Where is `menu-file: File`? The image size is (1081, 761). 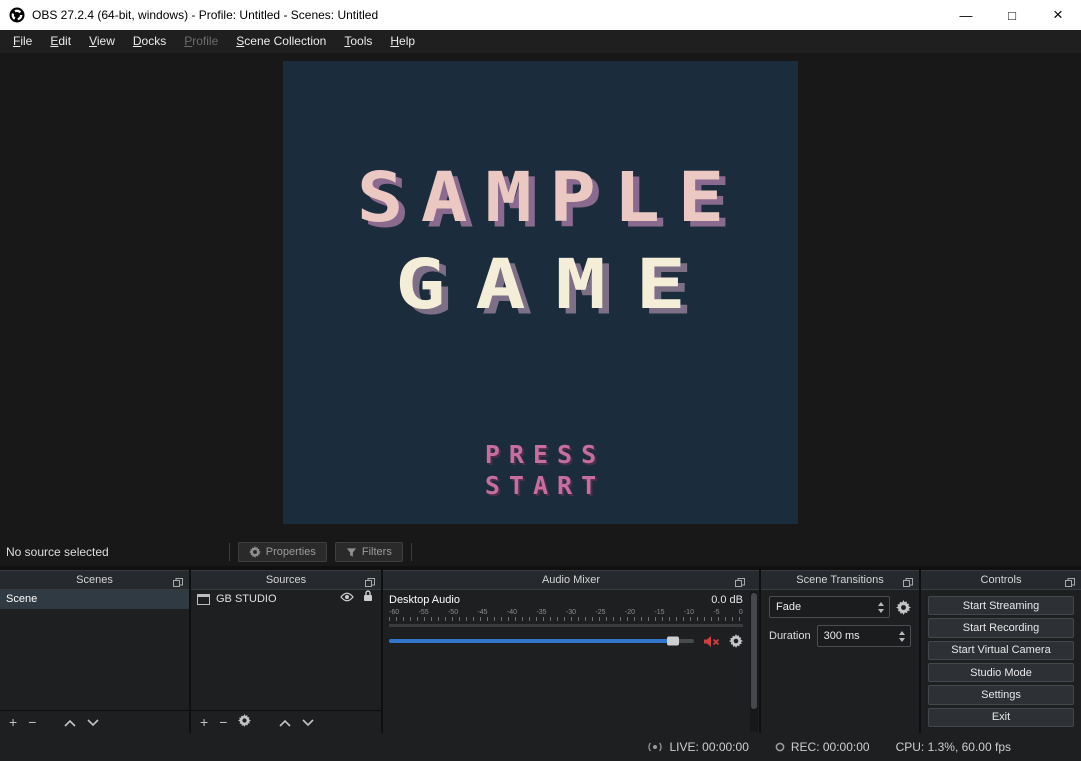
menu-file: File is located at coordinates (22, 41).